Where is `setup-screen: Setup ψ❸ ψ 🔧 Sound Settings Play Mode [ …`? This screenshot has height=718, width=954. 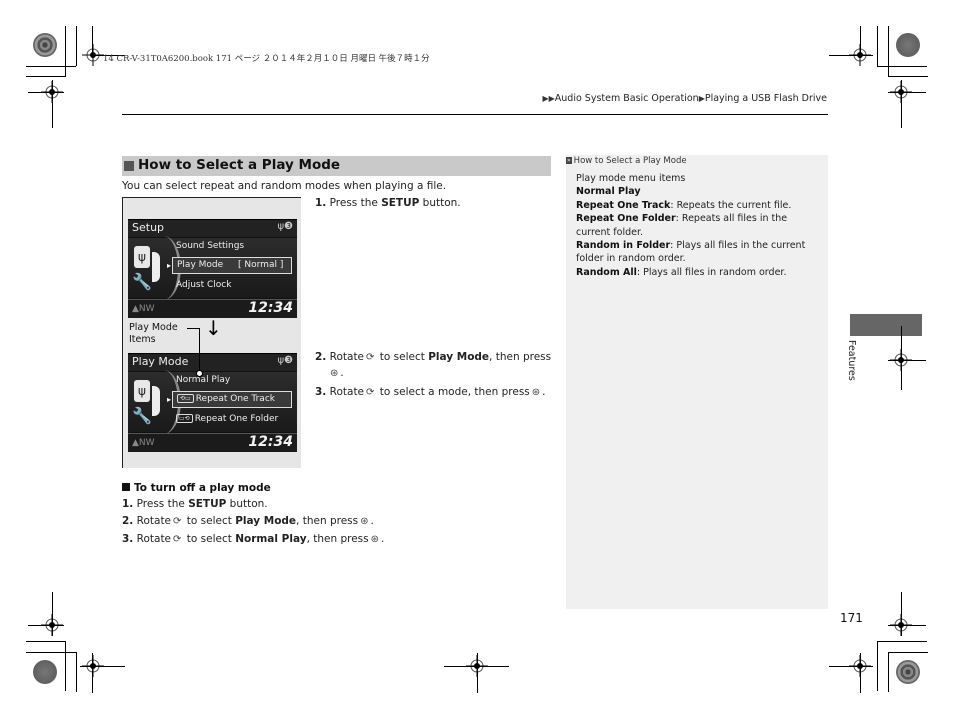
setup-screen: Setup ψ❸ ψ 🔧 Sound Settings Play Mode [ … is located at coordinates (212, 268).